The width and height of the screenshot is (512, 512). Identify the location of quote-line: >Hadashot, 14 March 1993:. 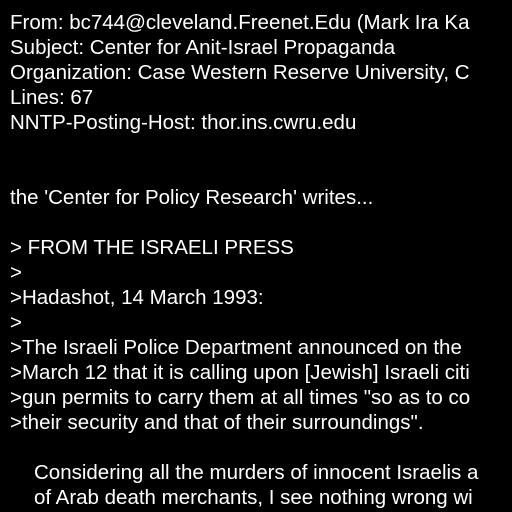
(137, 297).